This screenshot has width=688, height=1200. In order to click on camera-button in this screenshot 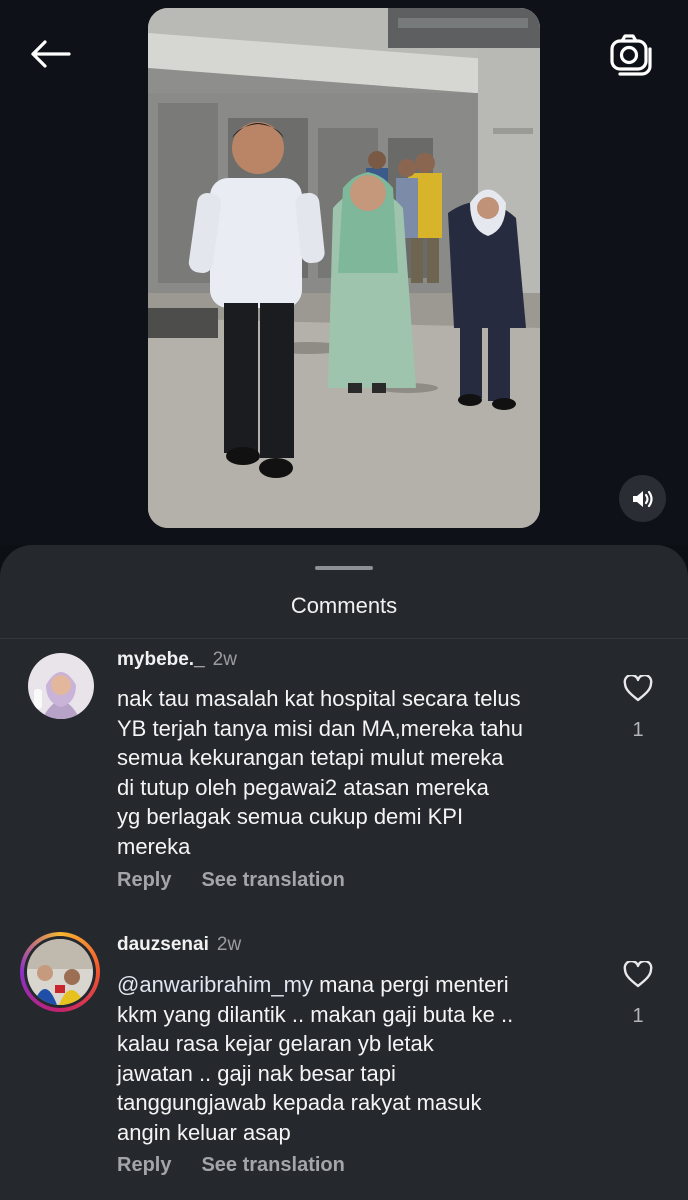, I will do `click(630, 54)`.